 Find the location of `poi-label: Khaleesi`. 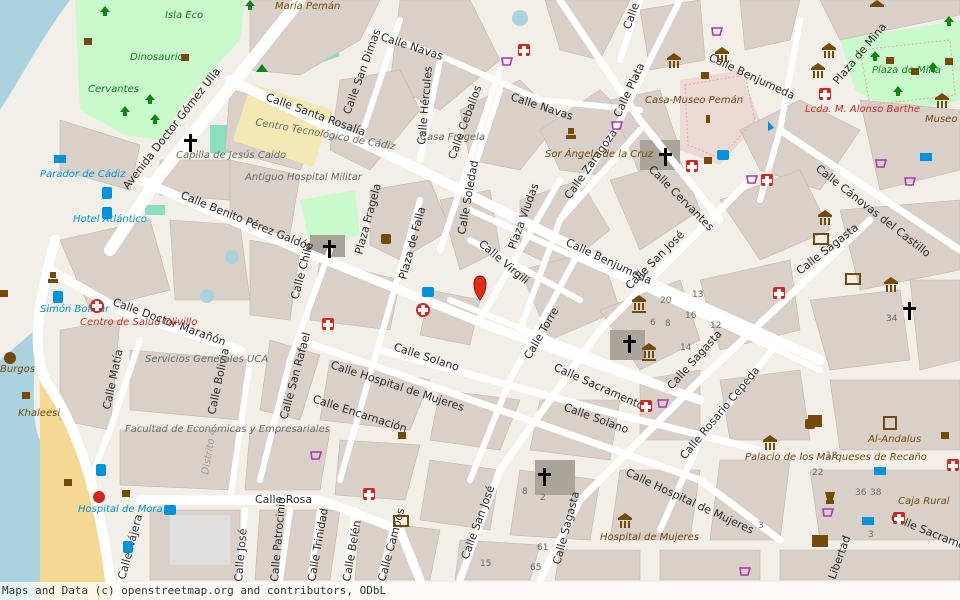

poi-label: Khaleesi is located at coordinates (39, 413).